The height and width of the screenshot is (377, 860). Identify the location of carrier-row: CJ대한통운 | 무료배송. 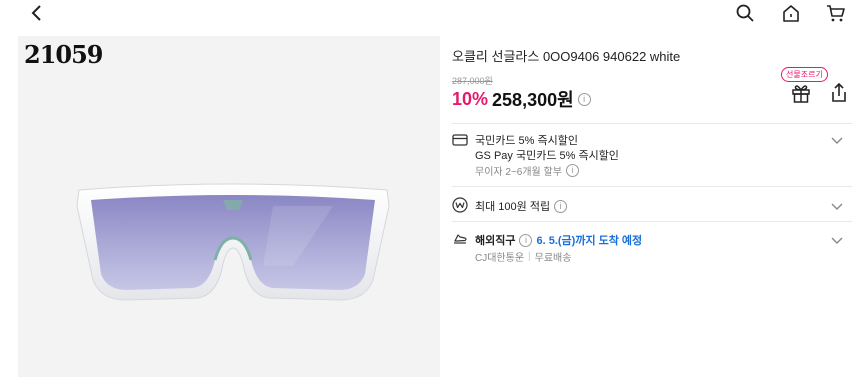
(523, 256).